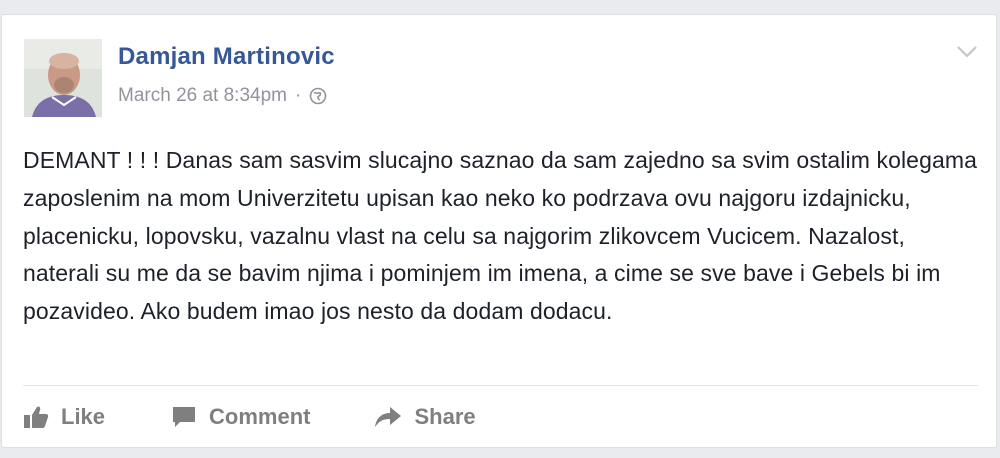  What do you see at coordinates (226, 57) in the screenshot?
I see `author-name-link: Damjan Martinovic` at bounding box center [226, 57].